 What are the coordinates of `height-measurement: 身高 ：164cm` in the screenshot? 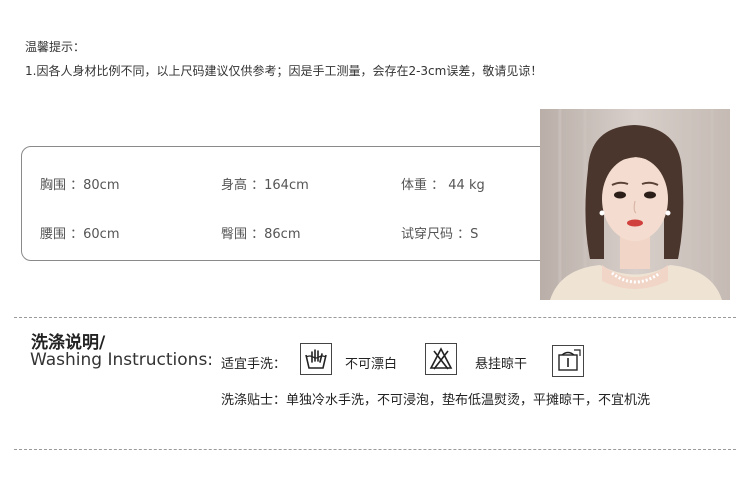 It's located at (265, 185).